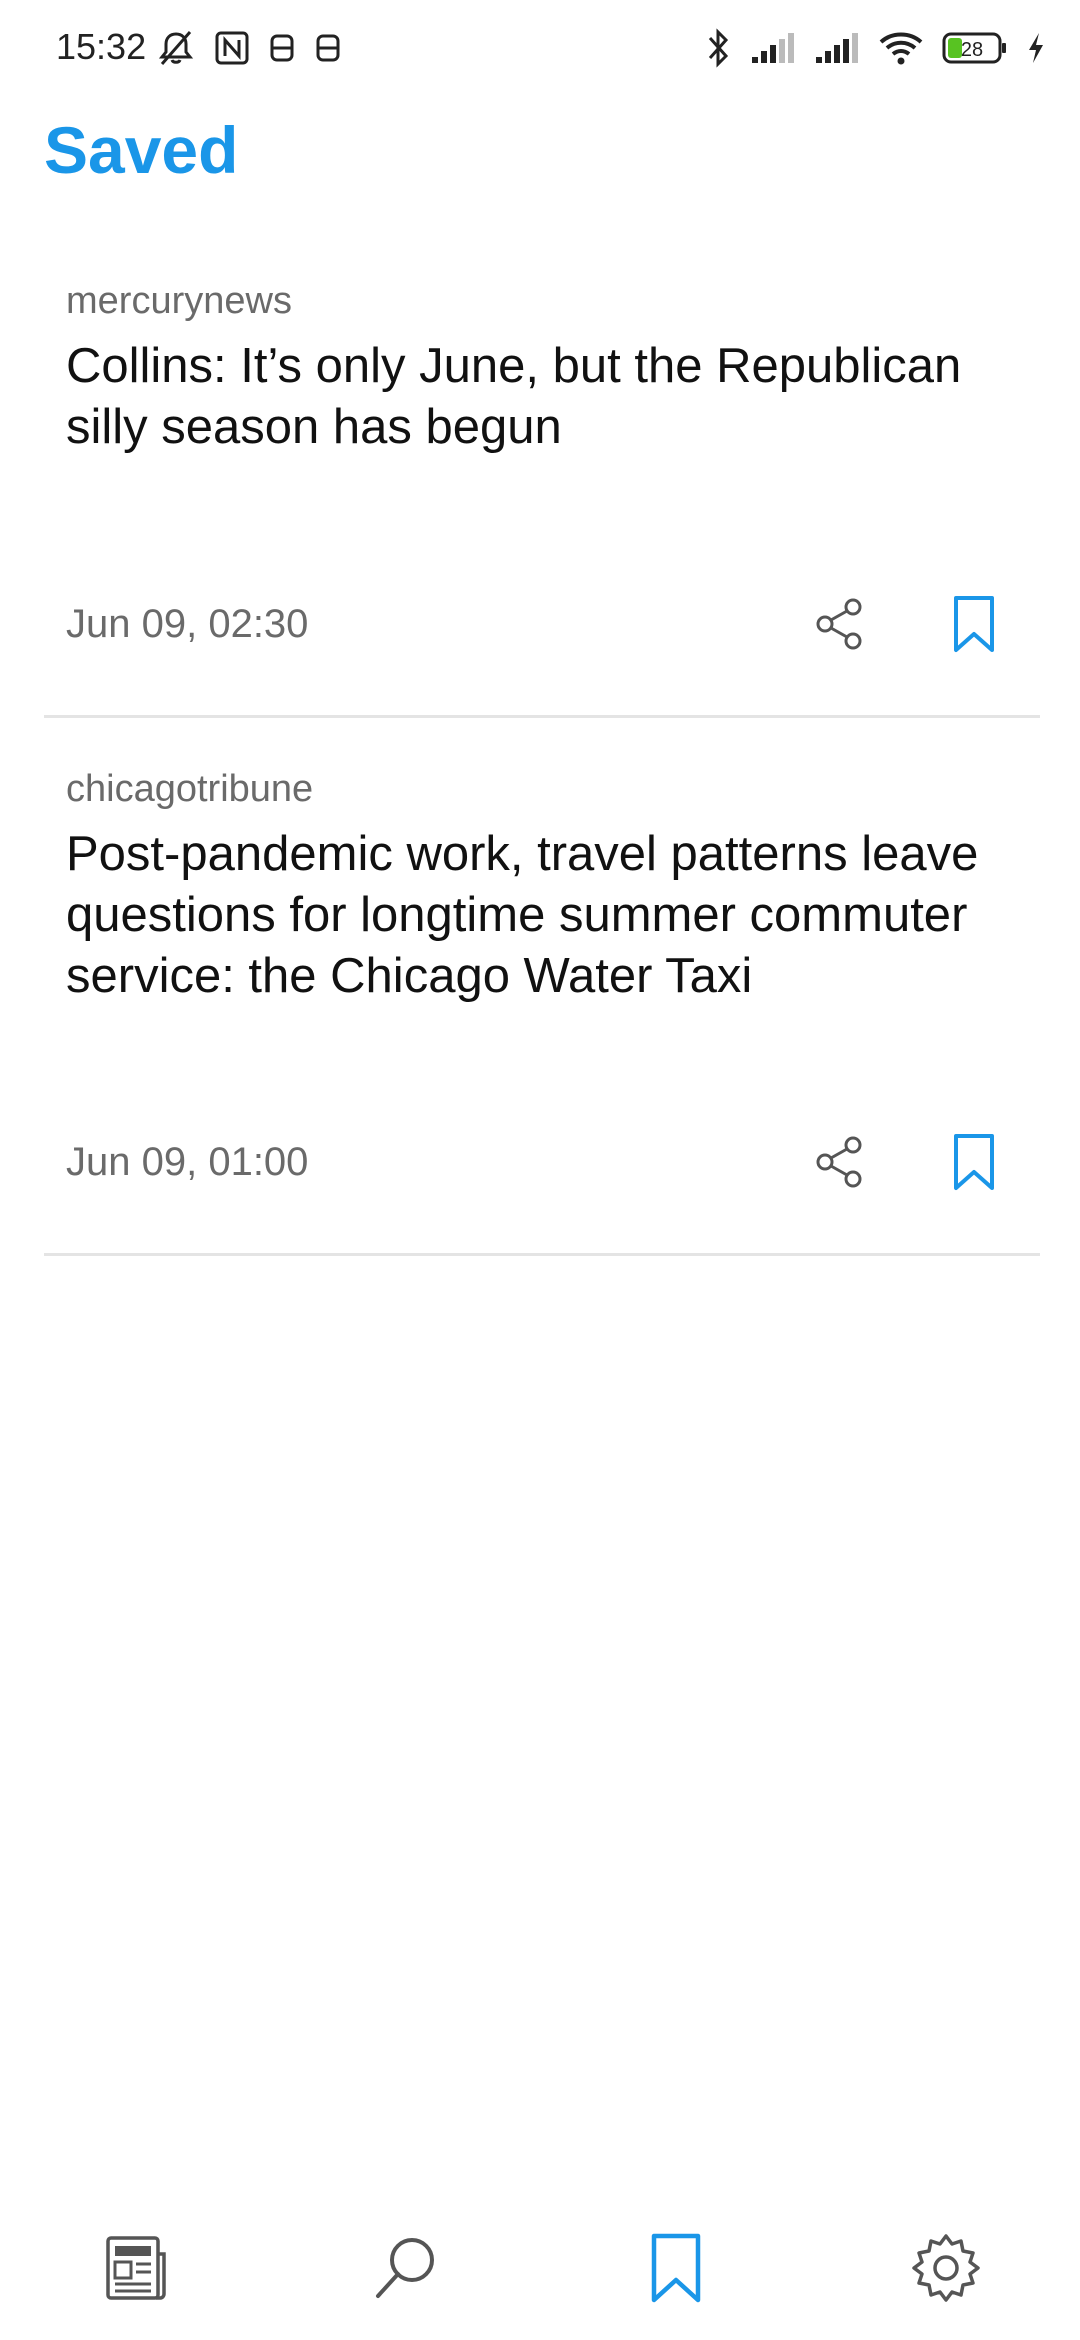 The width and height of the screenshot is (1080, 2340). I want to click on status-time: 15:32, so click(101, 46).